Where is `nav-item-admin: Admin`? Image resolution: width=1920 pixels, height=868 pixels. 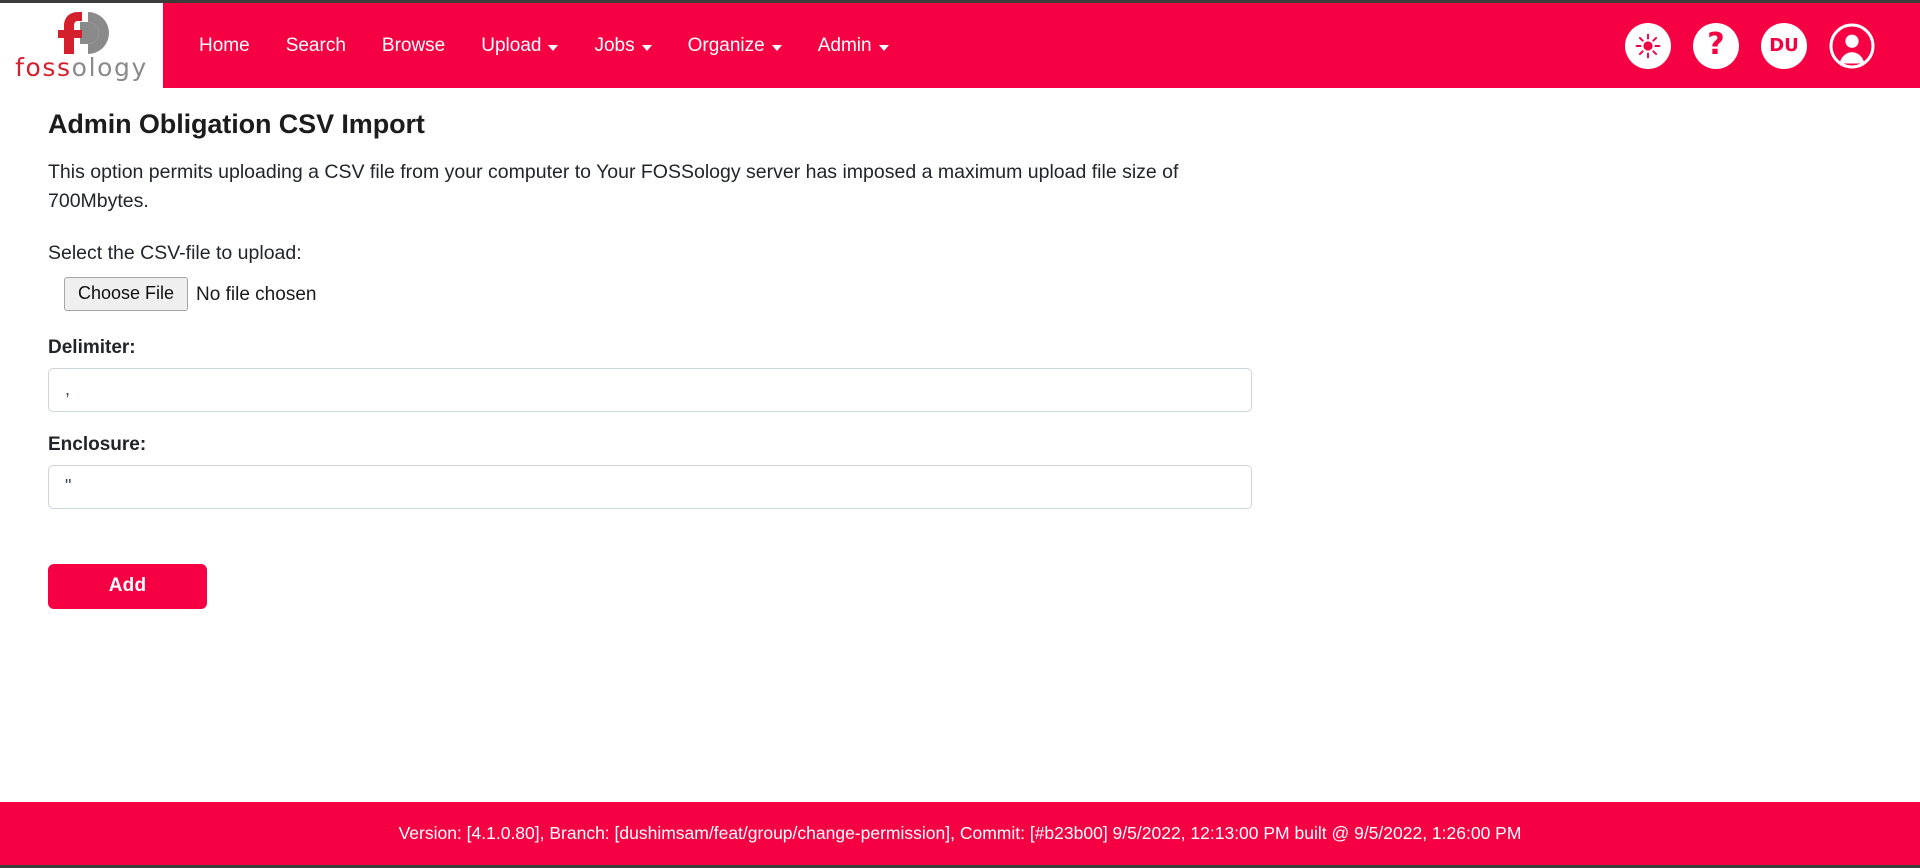
nav-item-admin: Admin is located at coordinates (853, 45).